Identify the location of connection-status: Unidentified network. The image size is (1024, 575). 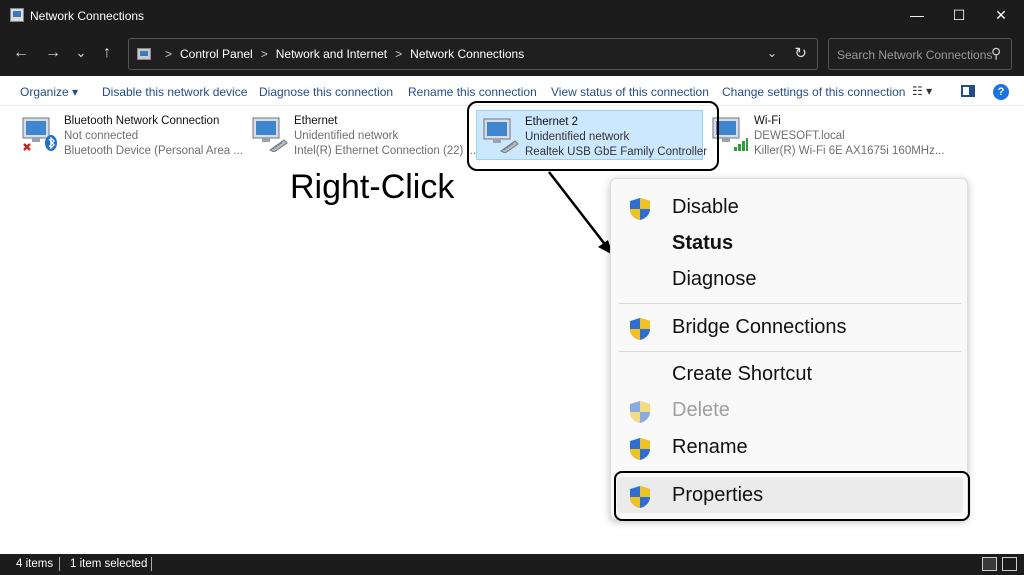
(346, 136).